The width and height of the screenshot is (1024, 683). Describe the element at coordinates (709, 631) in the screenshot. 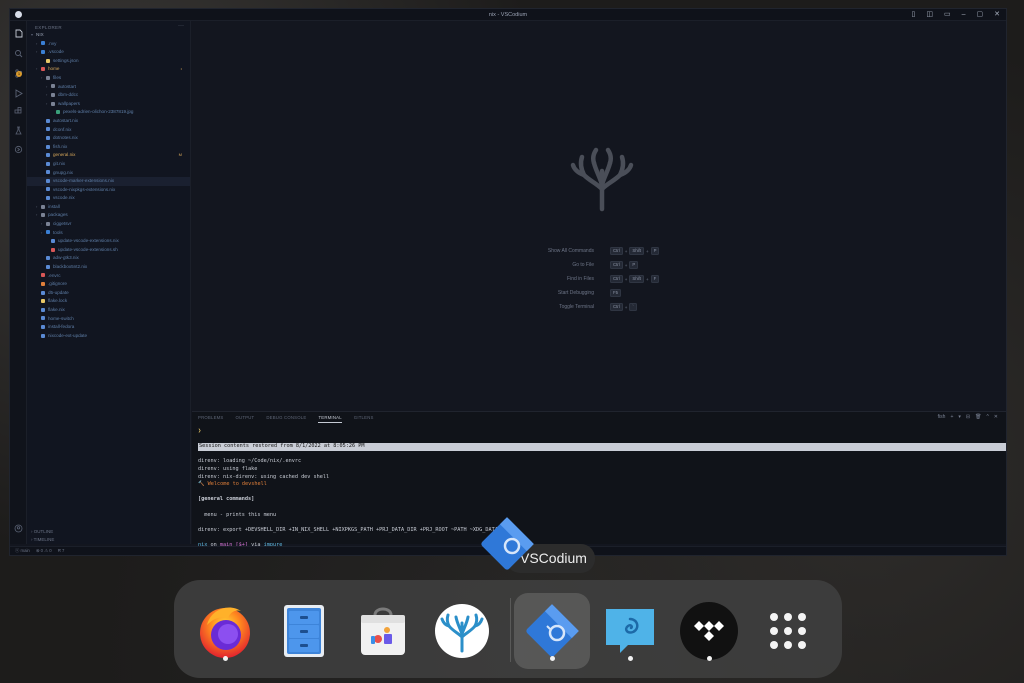

I see `dock-item-tidal` at that location.